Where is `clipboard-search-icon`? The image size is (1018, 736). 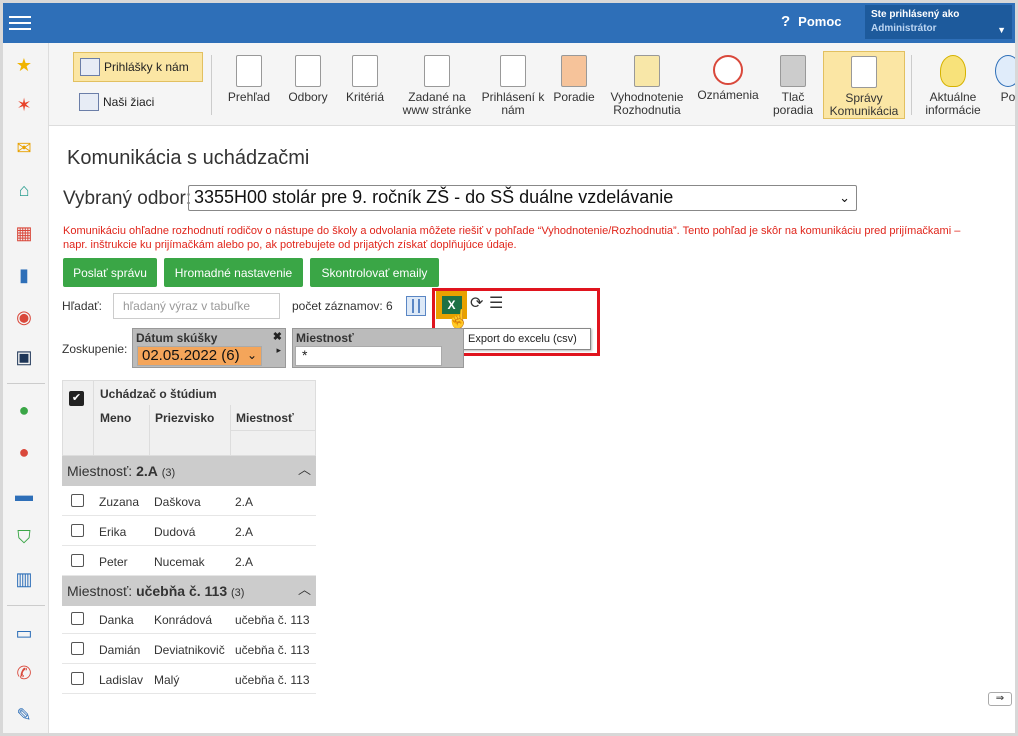
clipboard-search-icon is located at coordinates (308, 71).